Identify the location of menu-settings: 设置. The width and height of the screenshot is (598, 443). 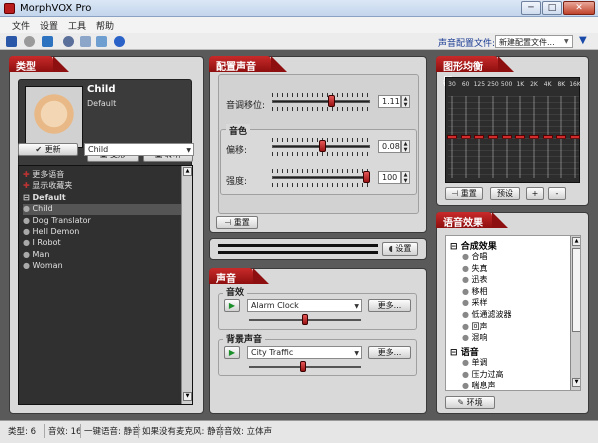
(49, 25).